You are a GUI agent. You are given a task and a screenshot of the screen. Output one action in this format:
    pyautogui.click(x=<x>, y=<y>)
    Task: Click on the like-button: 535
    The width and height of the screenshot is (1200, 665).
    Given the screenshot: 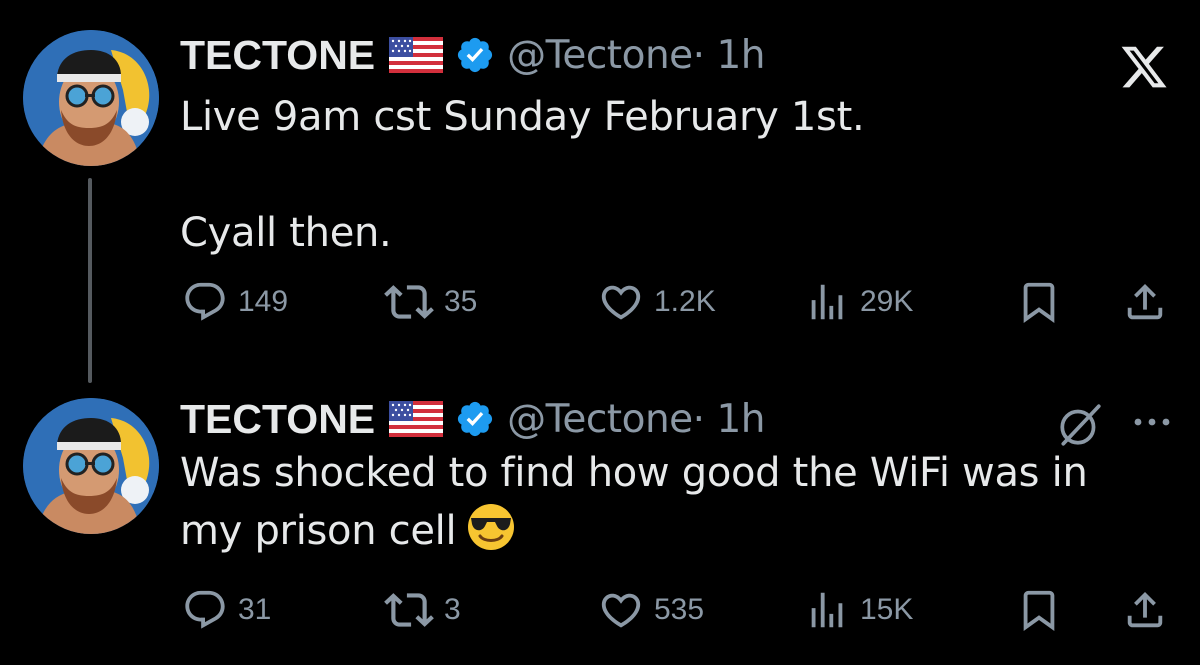 What is the action you would take?
    pyautogui.click(x=651, y=610)
    